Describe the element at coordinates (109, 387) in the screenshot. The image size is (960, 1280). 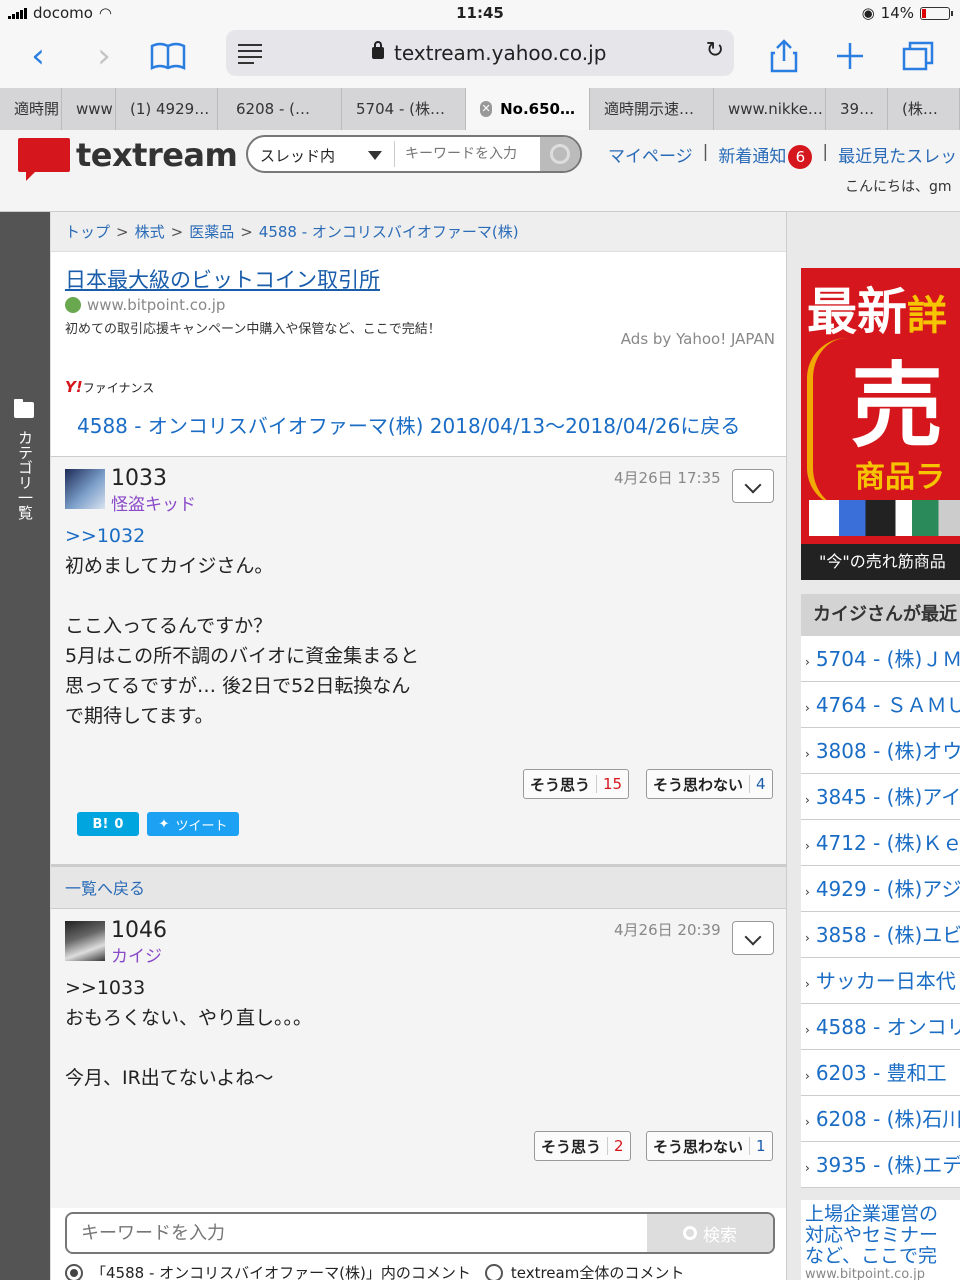
I see `yahoo-finance-logo: Y!ファイナンス` at that location.